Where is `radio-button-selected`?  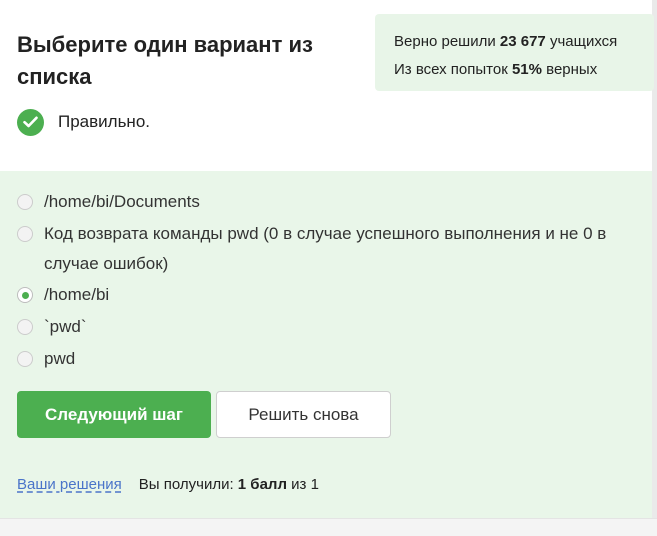 radio-button-selected is located at coordinates (25, 295).